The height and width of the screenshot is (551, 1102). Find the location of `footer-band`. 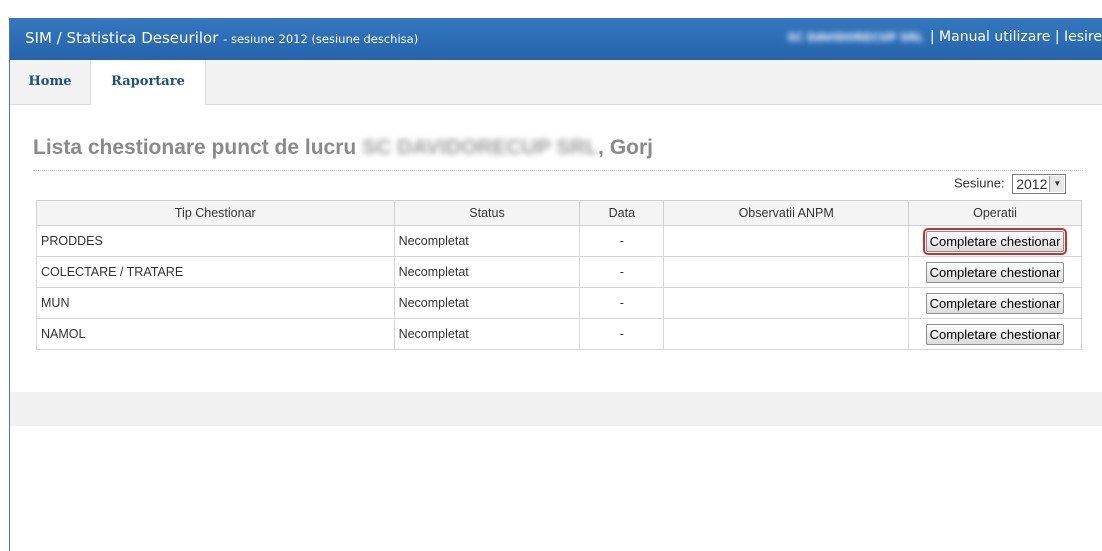

footer-band is located at coordinates (556, 409).